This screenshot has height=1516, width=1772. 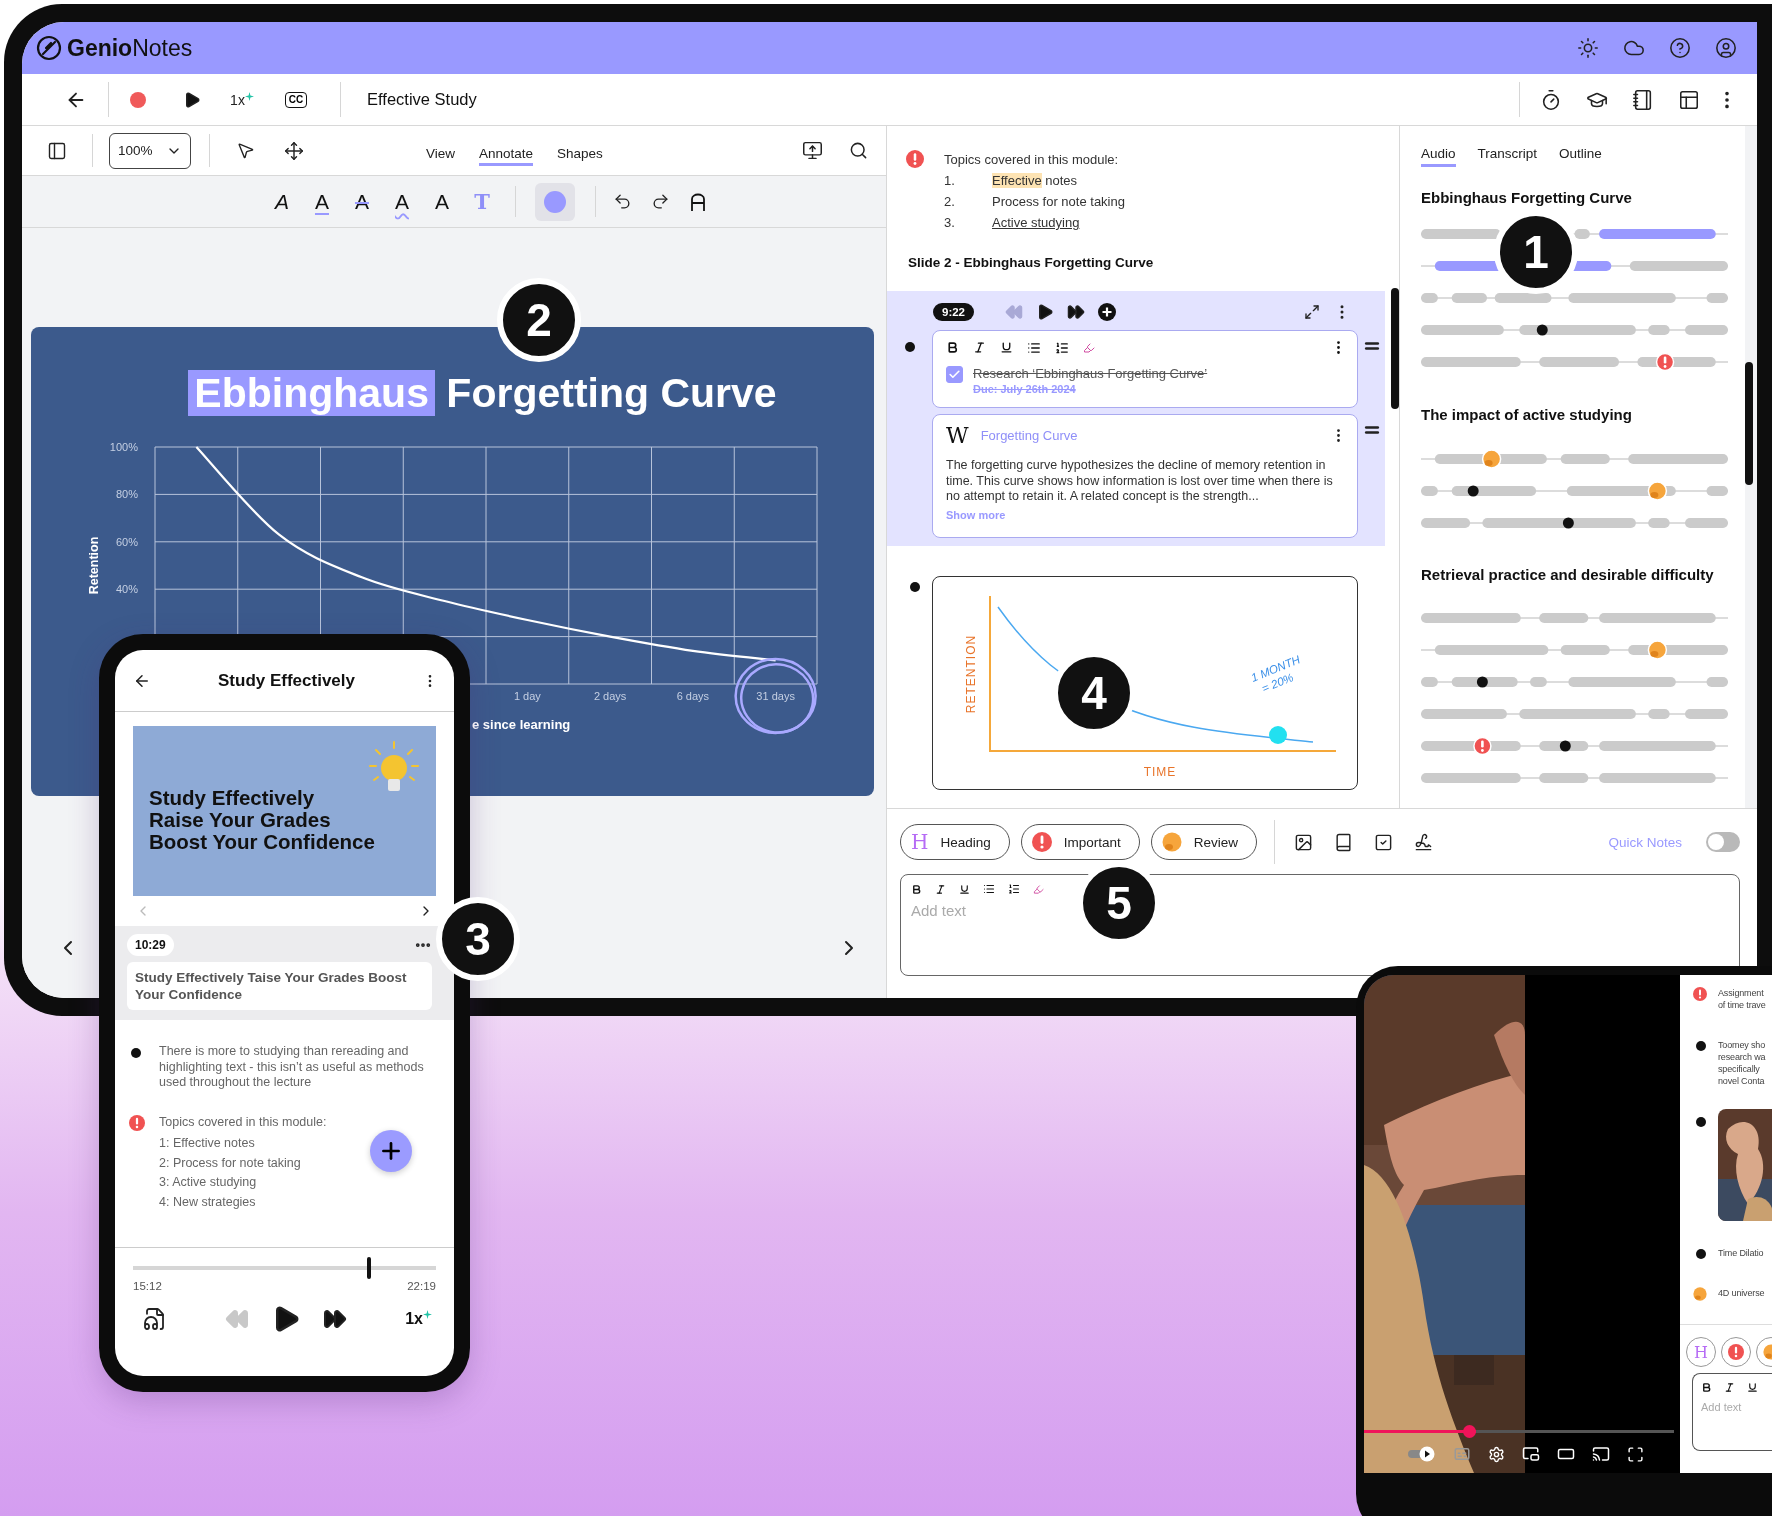 I want to click on slide-text: Boost Your Confidence, so click(x=262, y=842).